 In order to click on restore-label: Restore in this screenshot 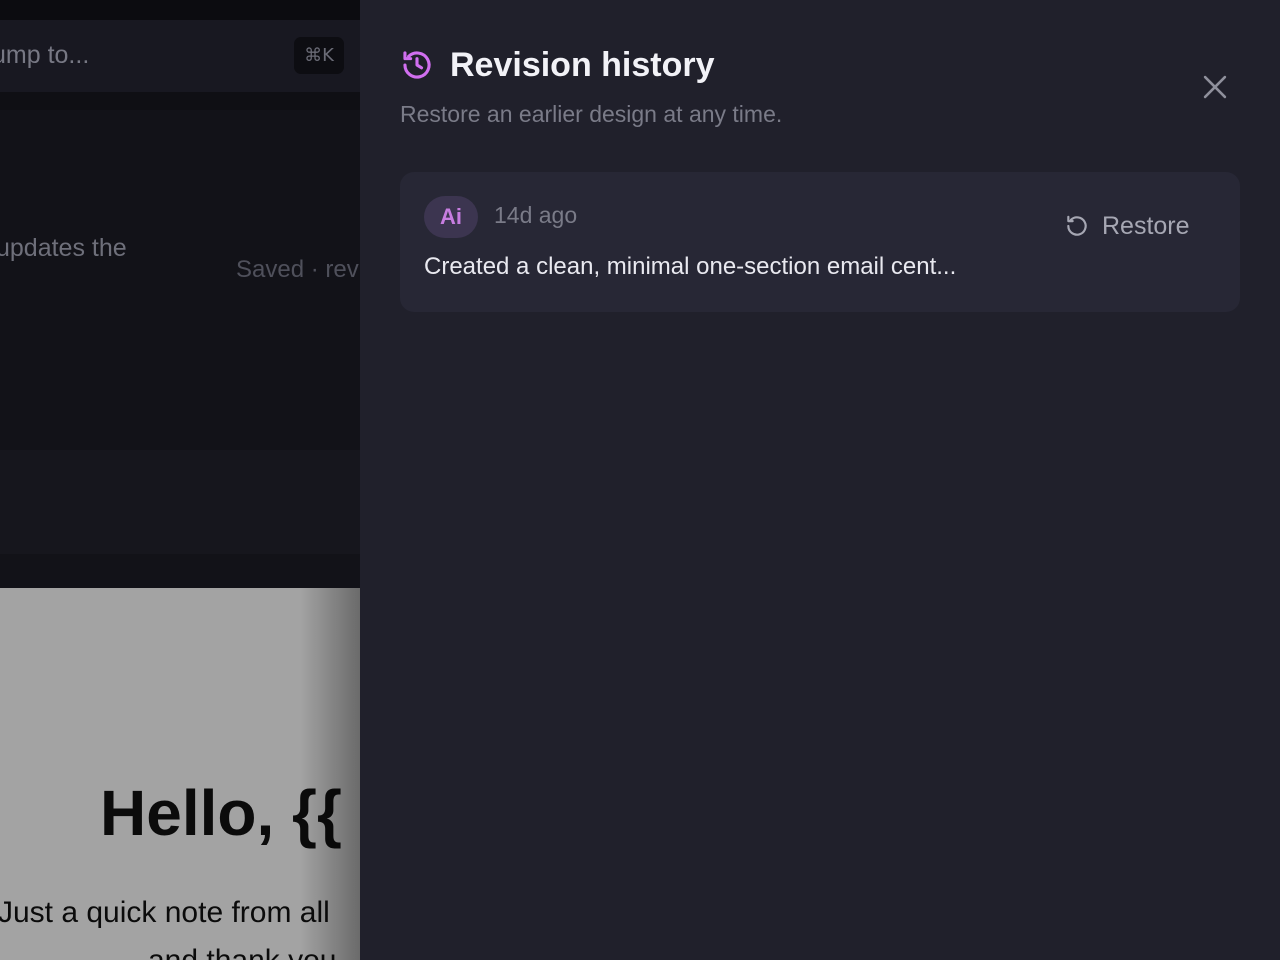, I will do `click(1146, 226)`.